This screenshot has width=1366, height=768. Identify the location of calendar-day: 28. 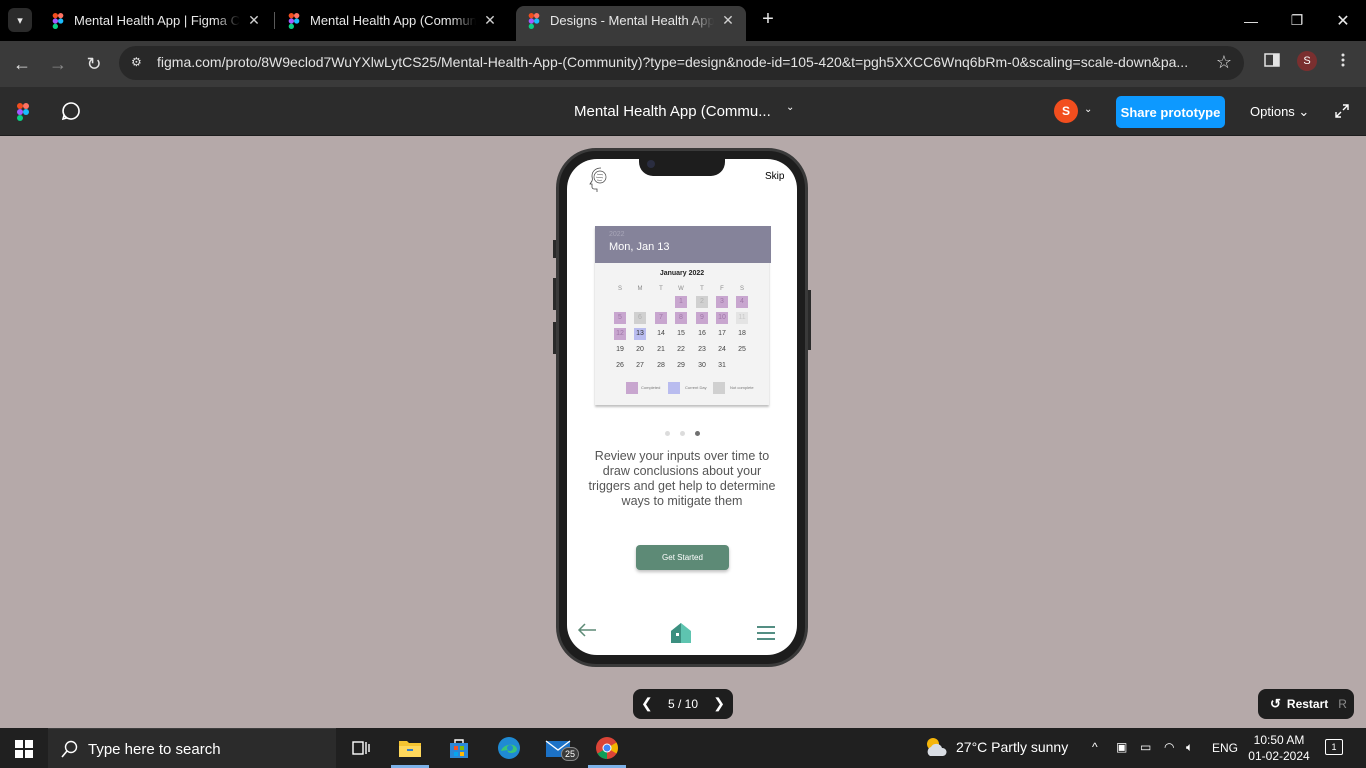
(661, 366).